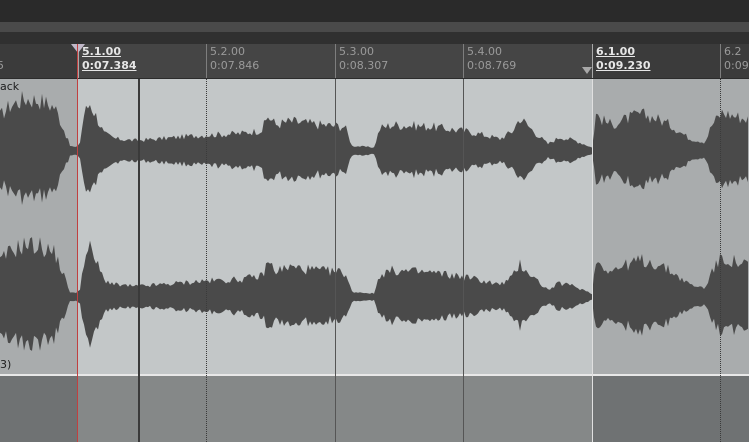 This screenshot has height=442, width=749. Describe the element at coordinates (615, 51) in the screenshot. I see `ruler-beat-label: 6.1.00` at that location.